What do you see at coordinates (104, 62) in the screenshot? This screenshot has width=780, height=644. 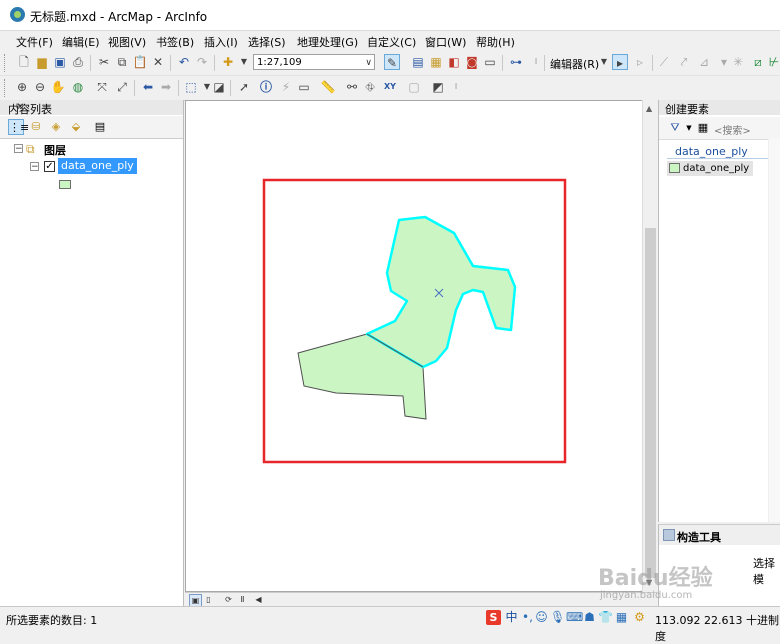 I see `cut-icon: ✂` at bounding box center [104, 62].